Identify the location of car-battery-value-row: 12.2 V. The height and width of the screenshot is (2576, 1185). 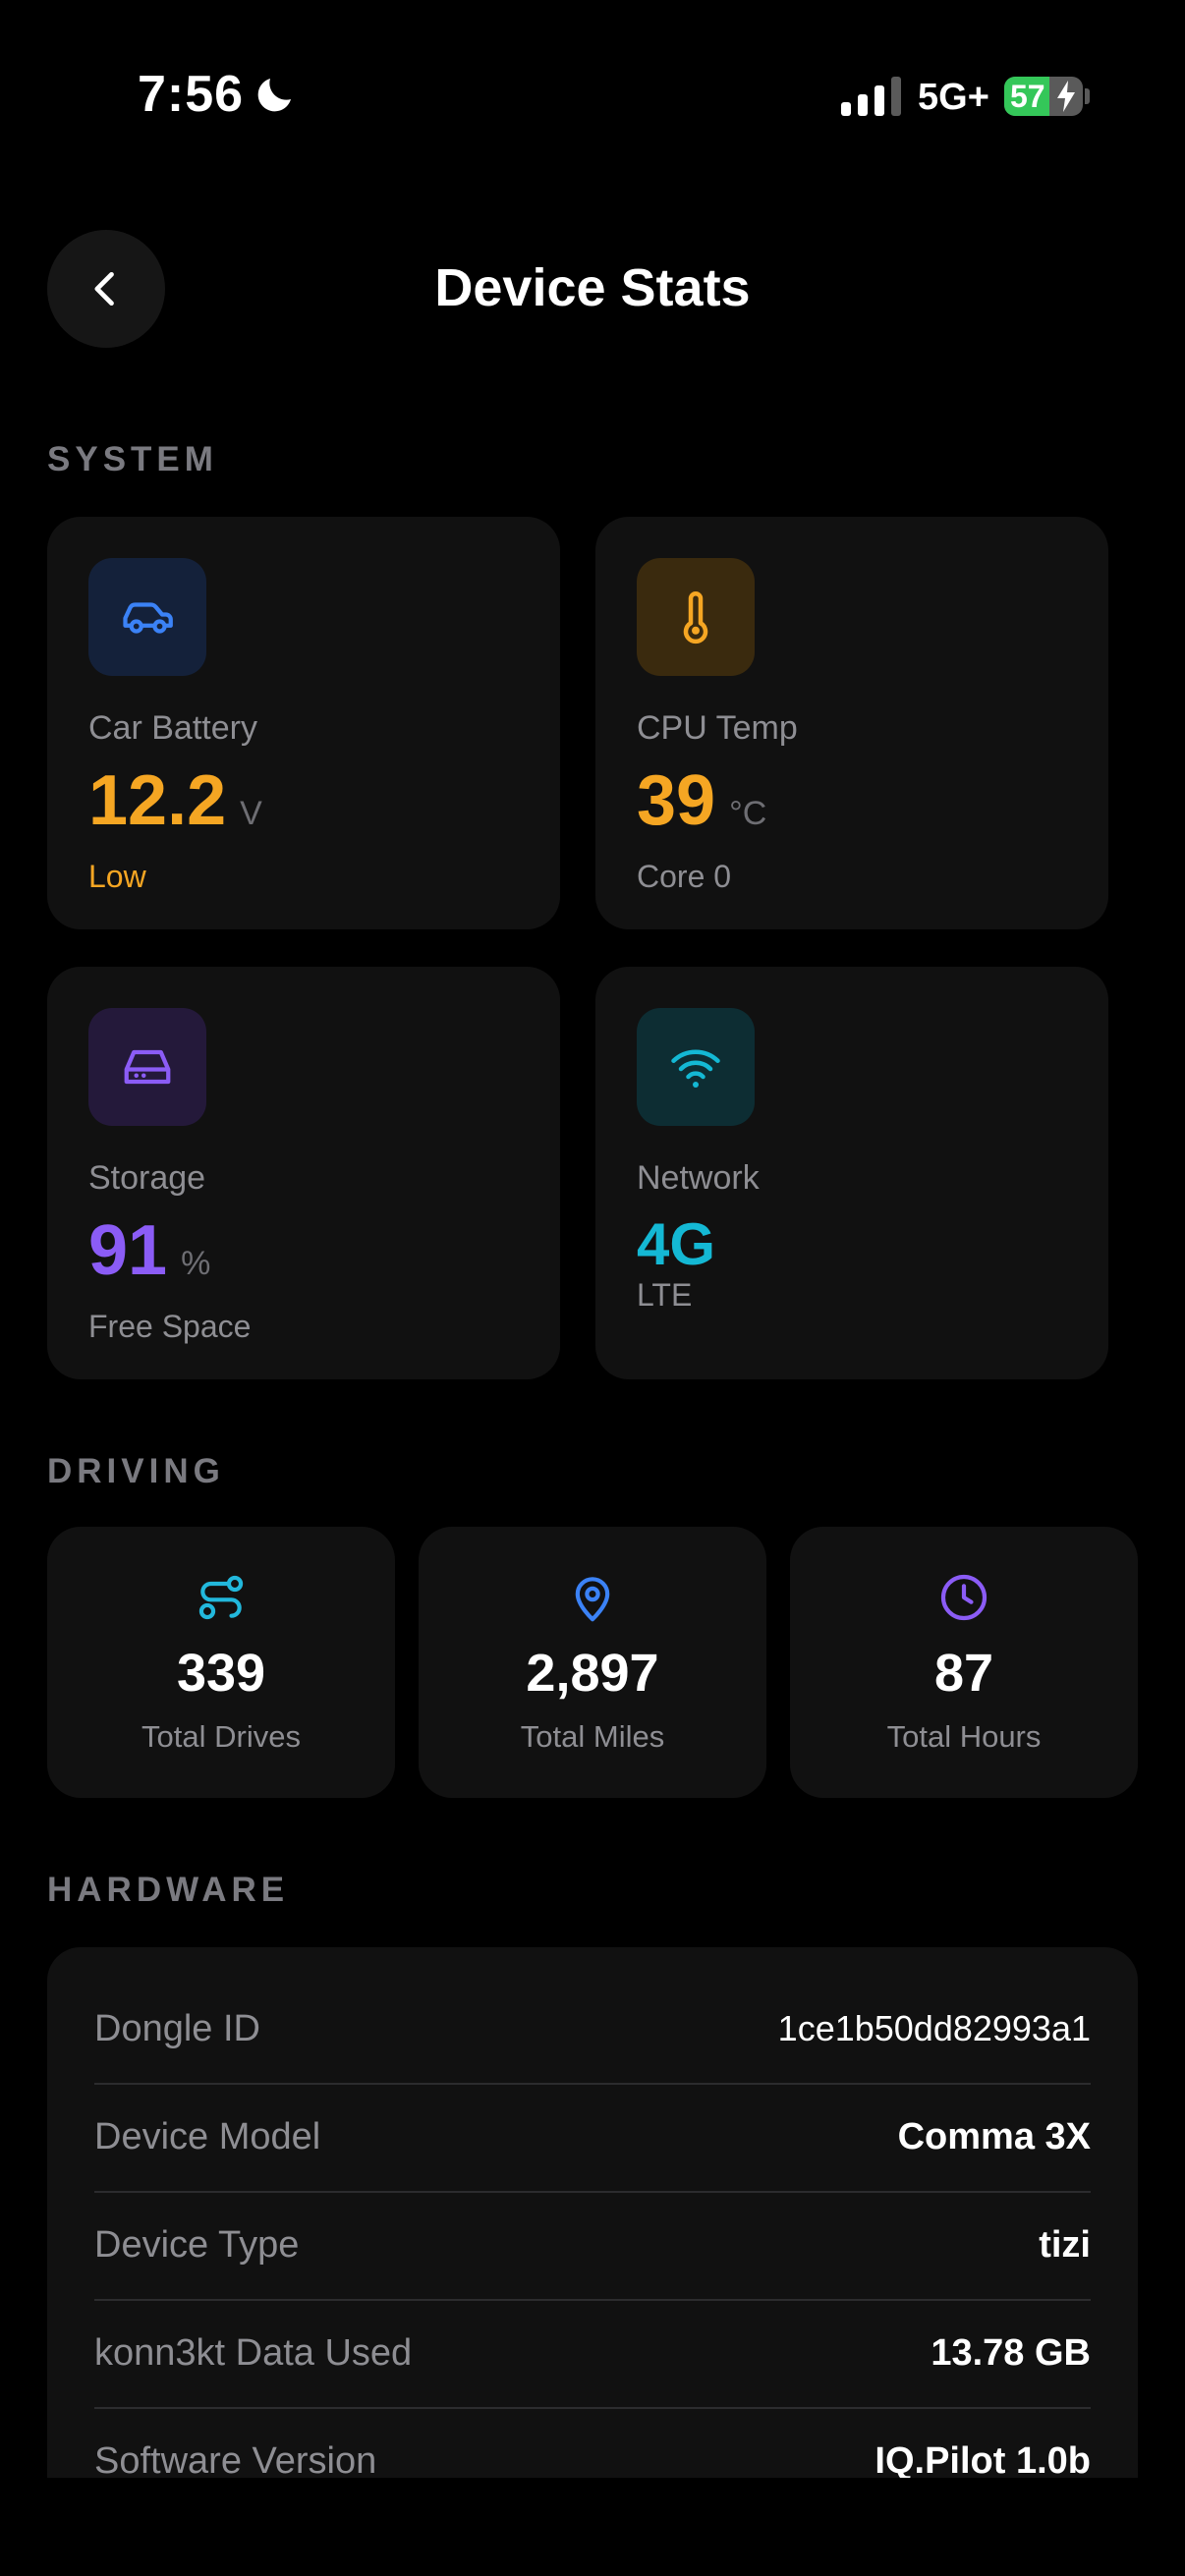
(175, 800).